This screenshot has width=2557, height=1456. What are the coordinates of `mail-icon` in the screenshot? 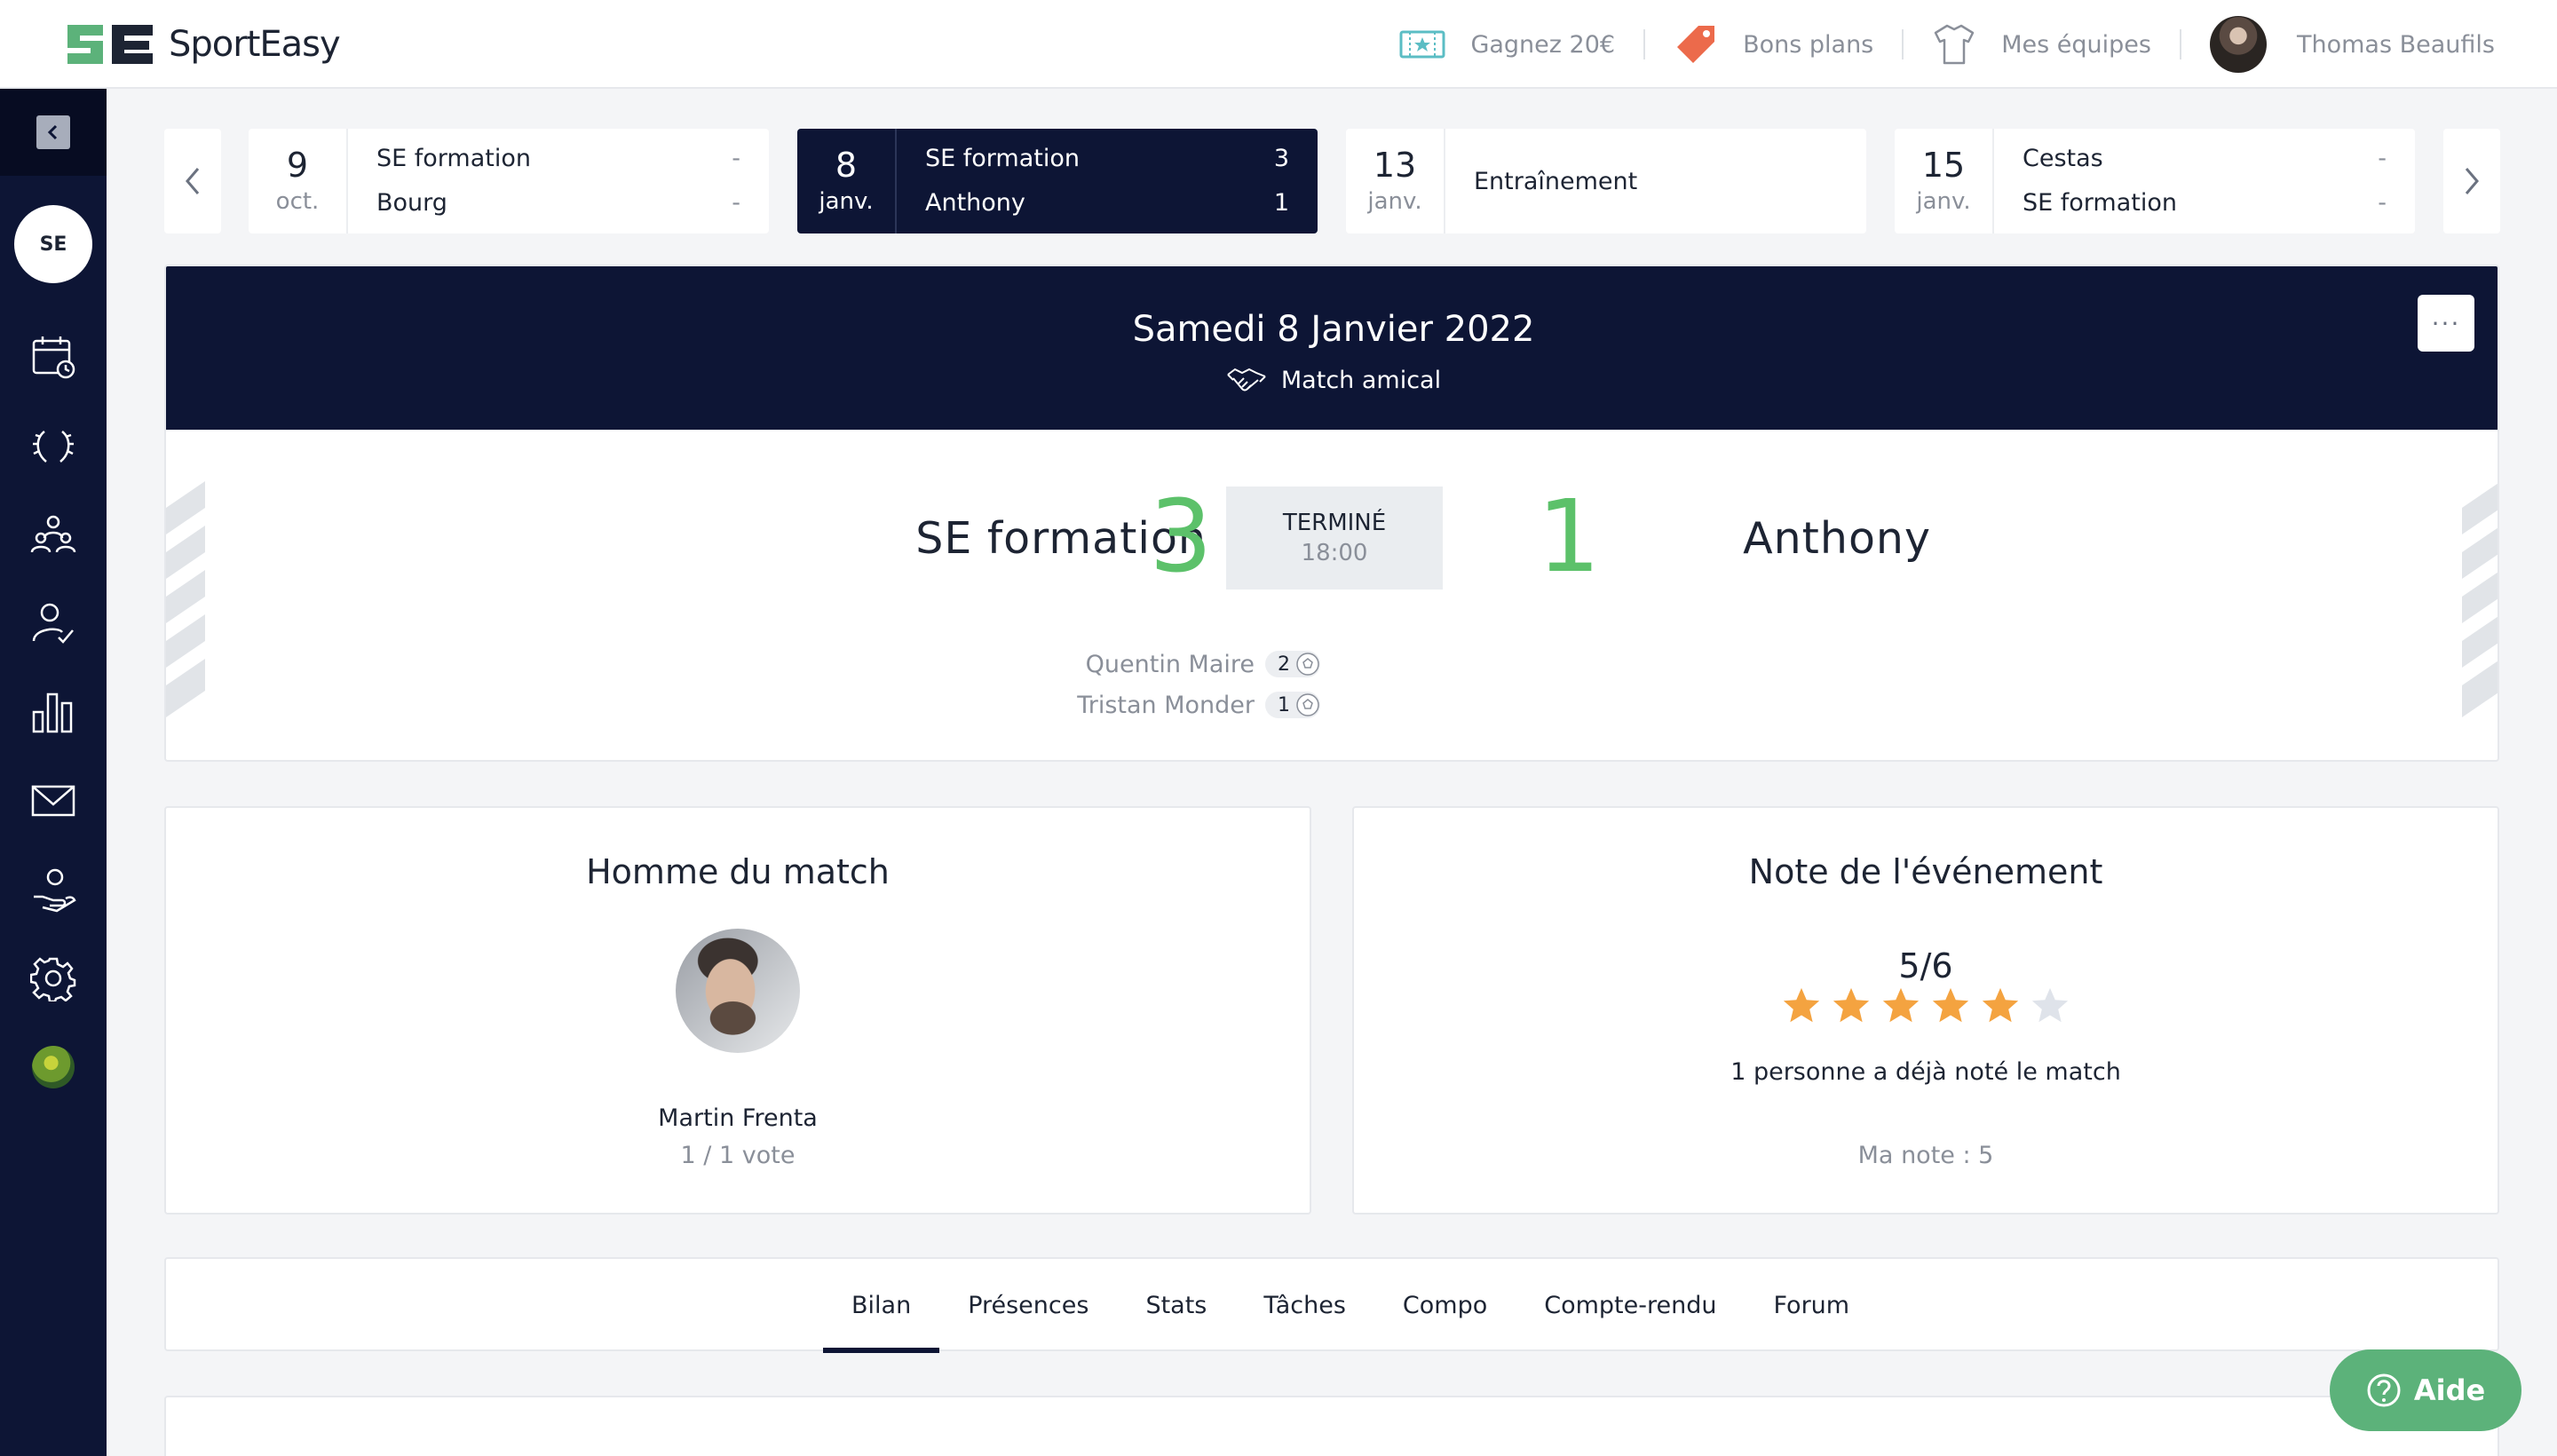 It's located at (53, 801).